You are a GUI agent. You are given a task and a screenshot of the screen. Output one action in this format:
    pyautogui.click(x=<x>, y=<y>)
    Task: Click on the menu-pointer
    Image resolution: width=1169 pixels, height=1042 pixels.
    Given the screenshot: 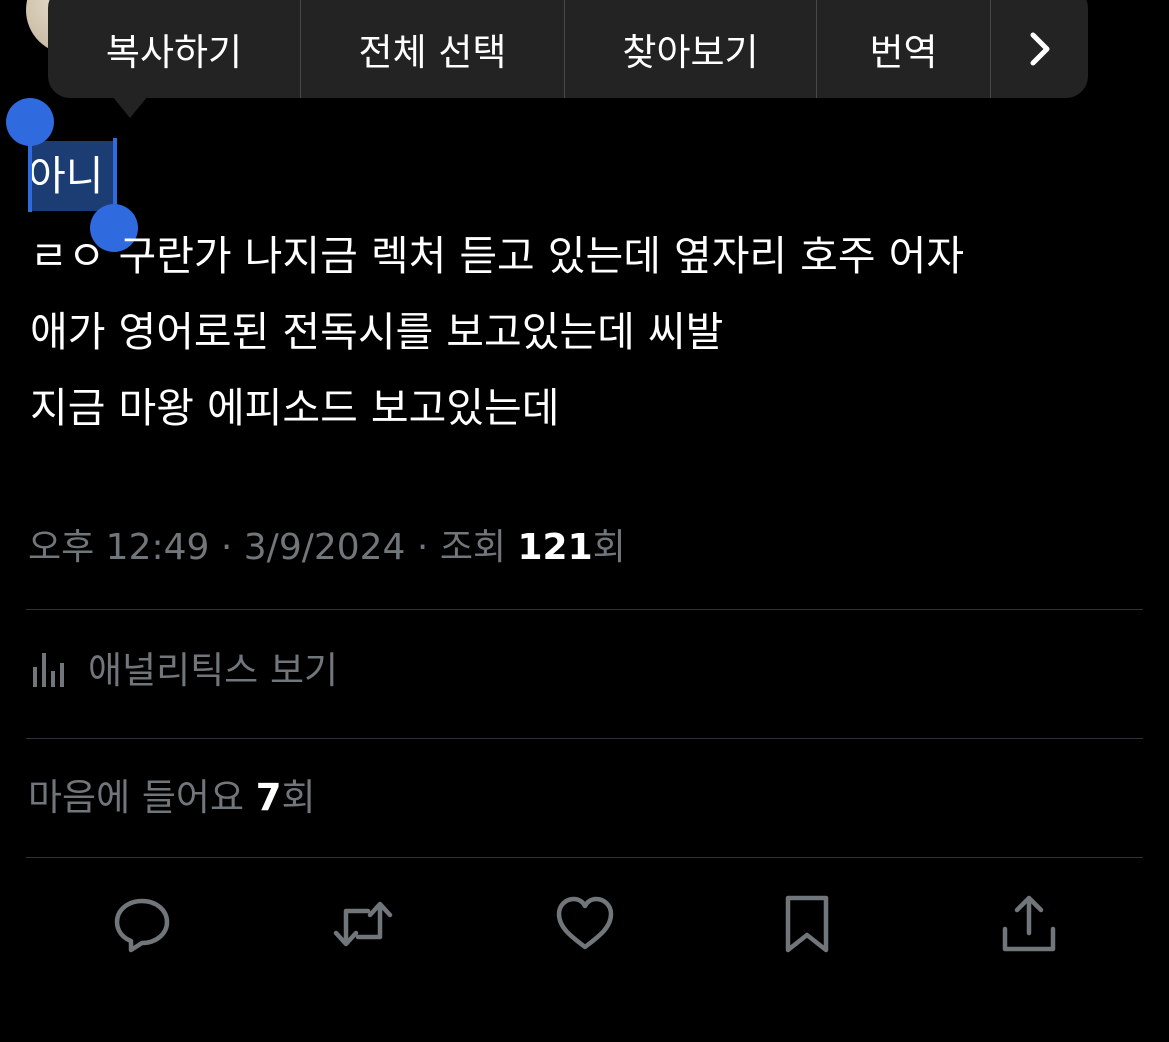 What is the action you would take?
    pyautogui.click(x=130, y=107)
    